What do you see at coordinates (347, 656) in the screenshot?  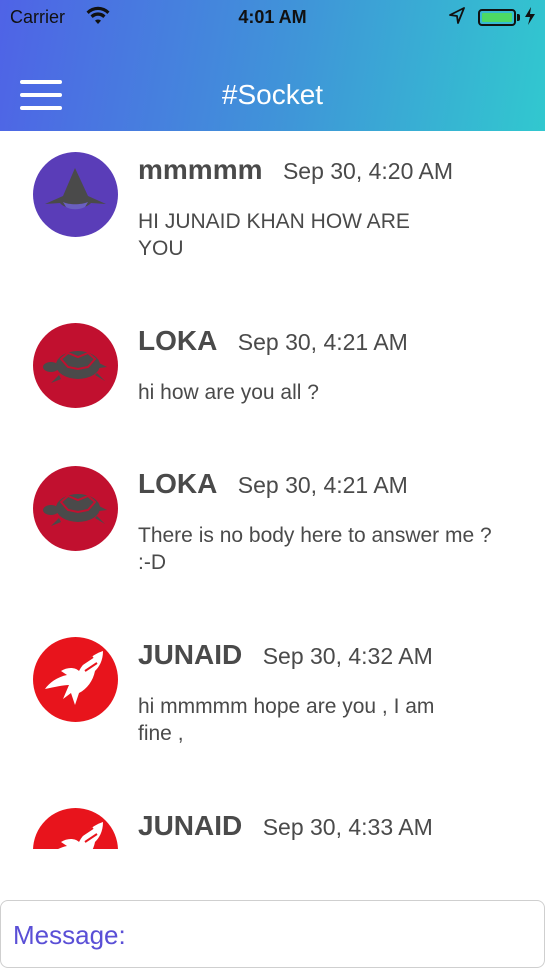 I see `message-timestamp: Sep 30, 4:32 AM` at bounding box center [347, 656].